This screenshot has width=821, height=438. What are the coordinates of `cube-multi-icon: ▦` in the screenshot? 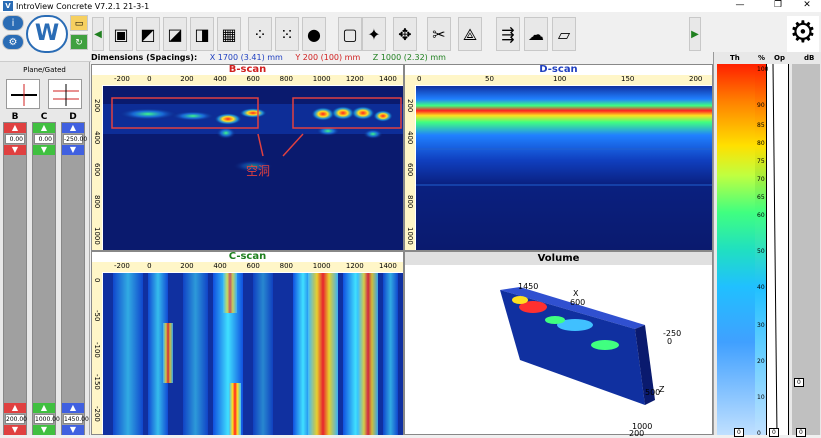 It's located at (229, 34).